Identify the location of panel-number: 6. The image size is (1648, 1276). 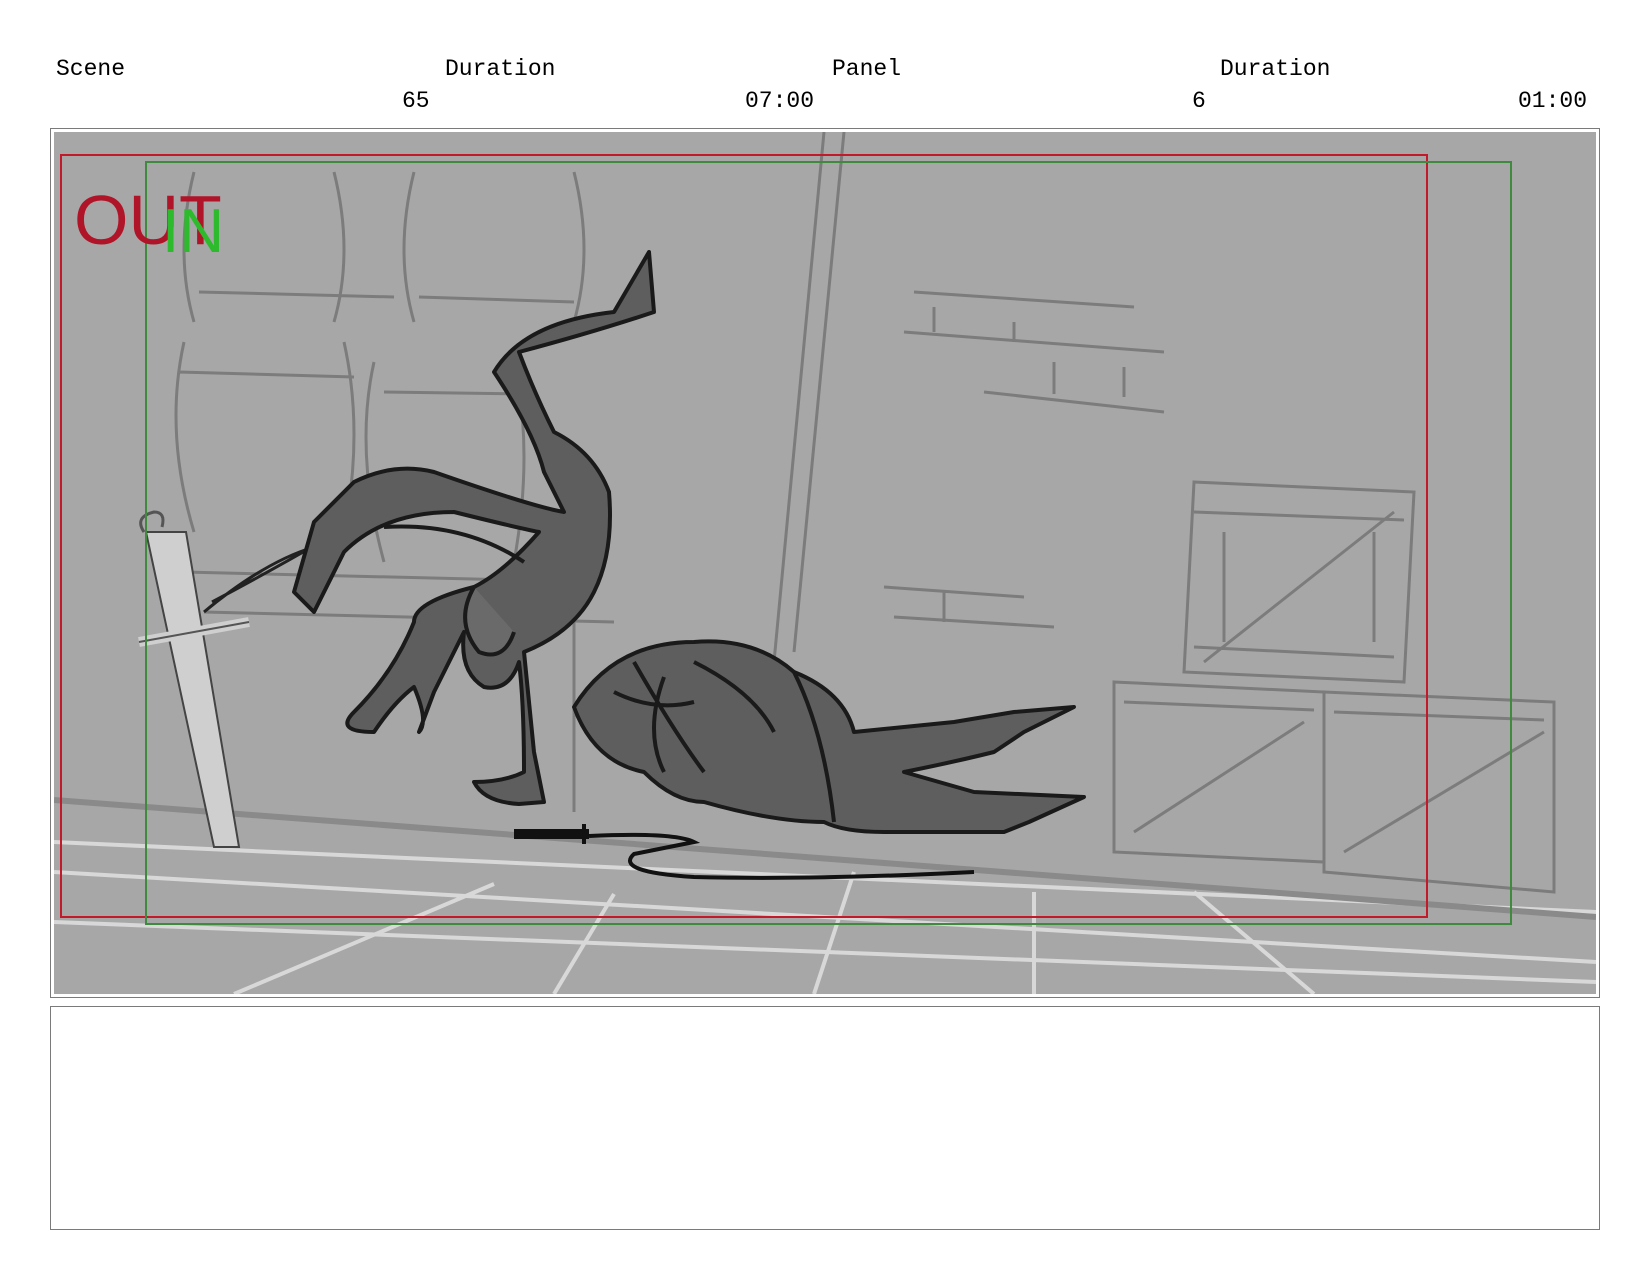
(1199, 101).